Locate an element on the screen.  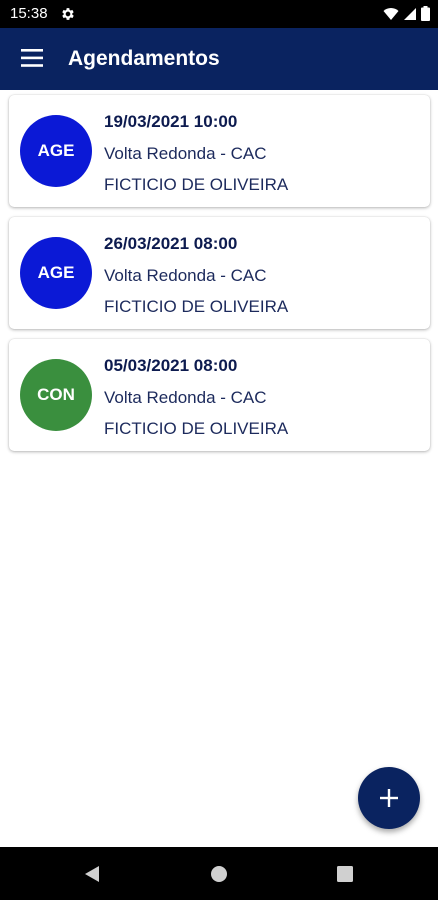
status-badge-avatar: CON is located at coordinates (56, 395).